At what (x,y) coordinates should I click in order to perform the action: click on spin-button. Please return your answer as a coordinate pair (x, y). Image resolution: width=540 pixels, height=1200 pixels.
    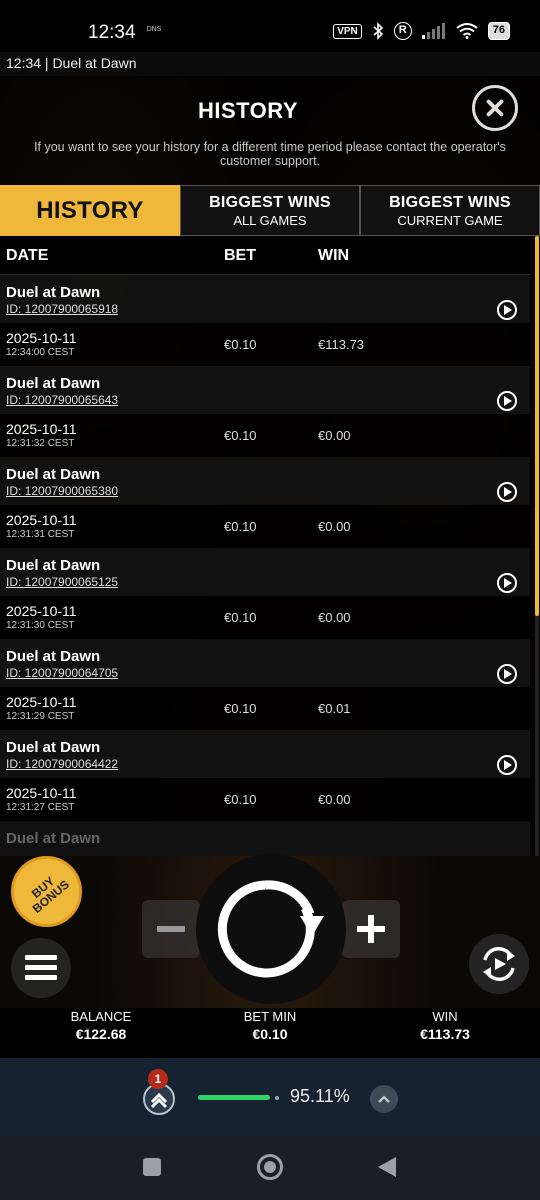
    Looking at the image, I should click on (271, 929).